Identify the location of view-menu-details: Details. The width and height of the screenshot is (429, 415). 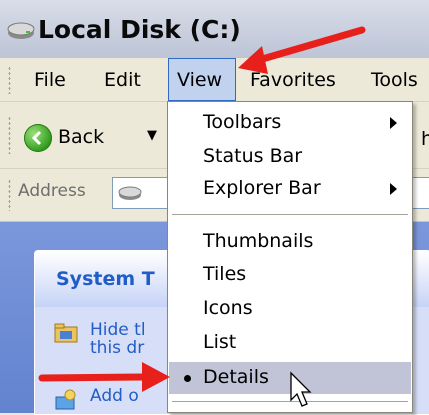
(290, 378).